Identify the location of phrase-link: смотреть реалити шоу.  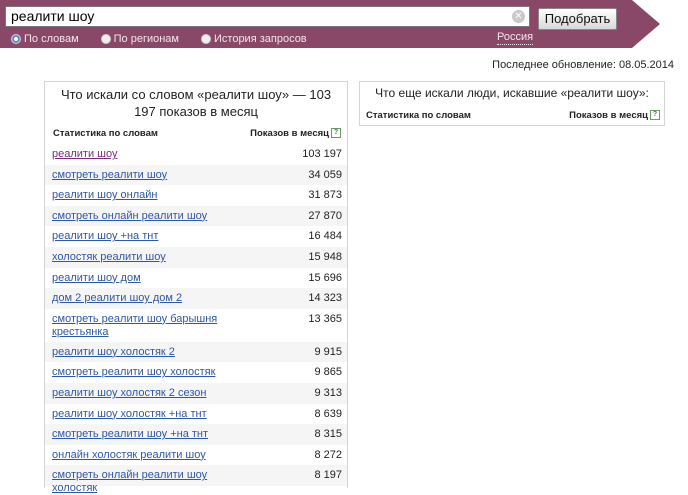
(109, 175).